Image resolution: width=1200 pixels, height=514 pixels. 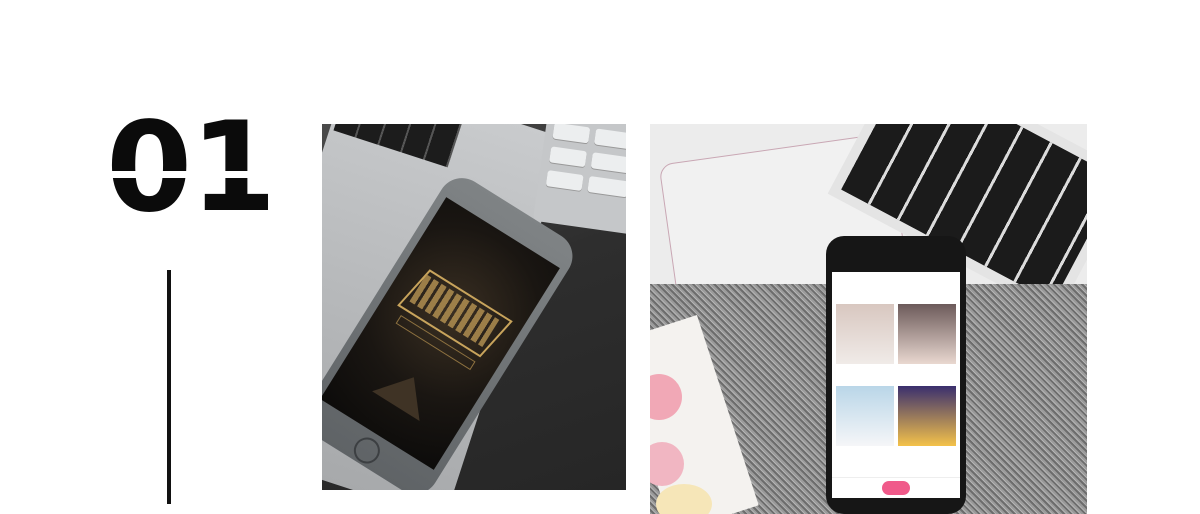 What do you see at coordinates (169, 387) in the screenshot?
I see `vertical-divider` at bounding box center [169, 387].